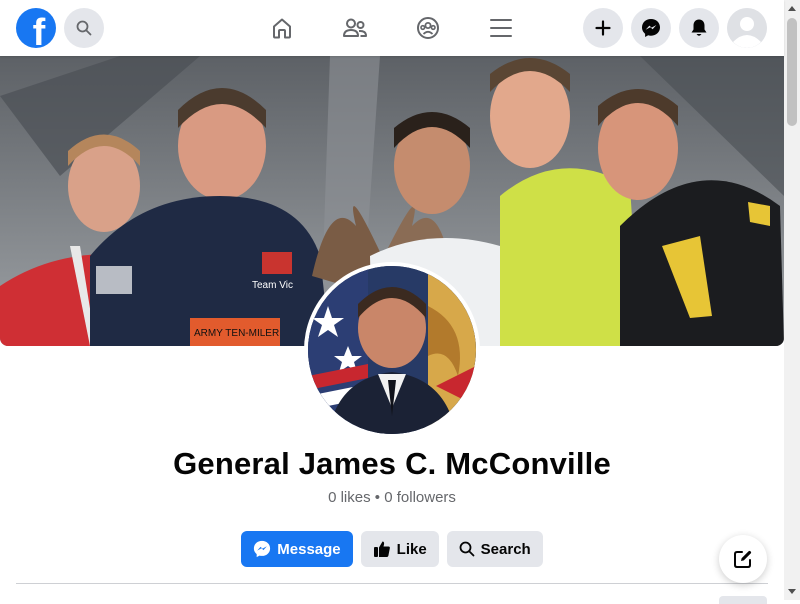 This screenshot has width=800, height=604. What do you see at coordinates (236, 333) in the screenshot?
I see `cover-bib-text: ARMY TEN-MILER` at bounding box center [236, 333].